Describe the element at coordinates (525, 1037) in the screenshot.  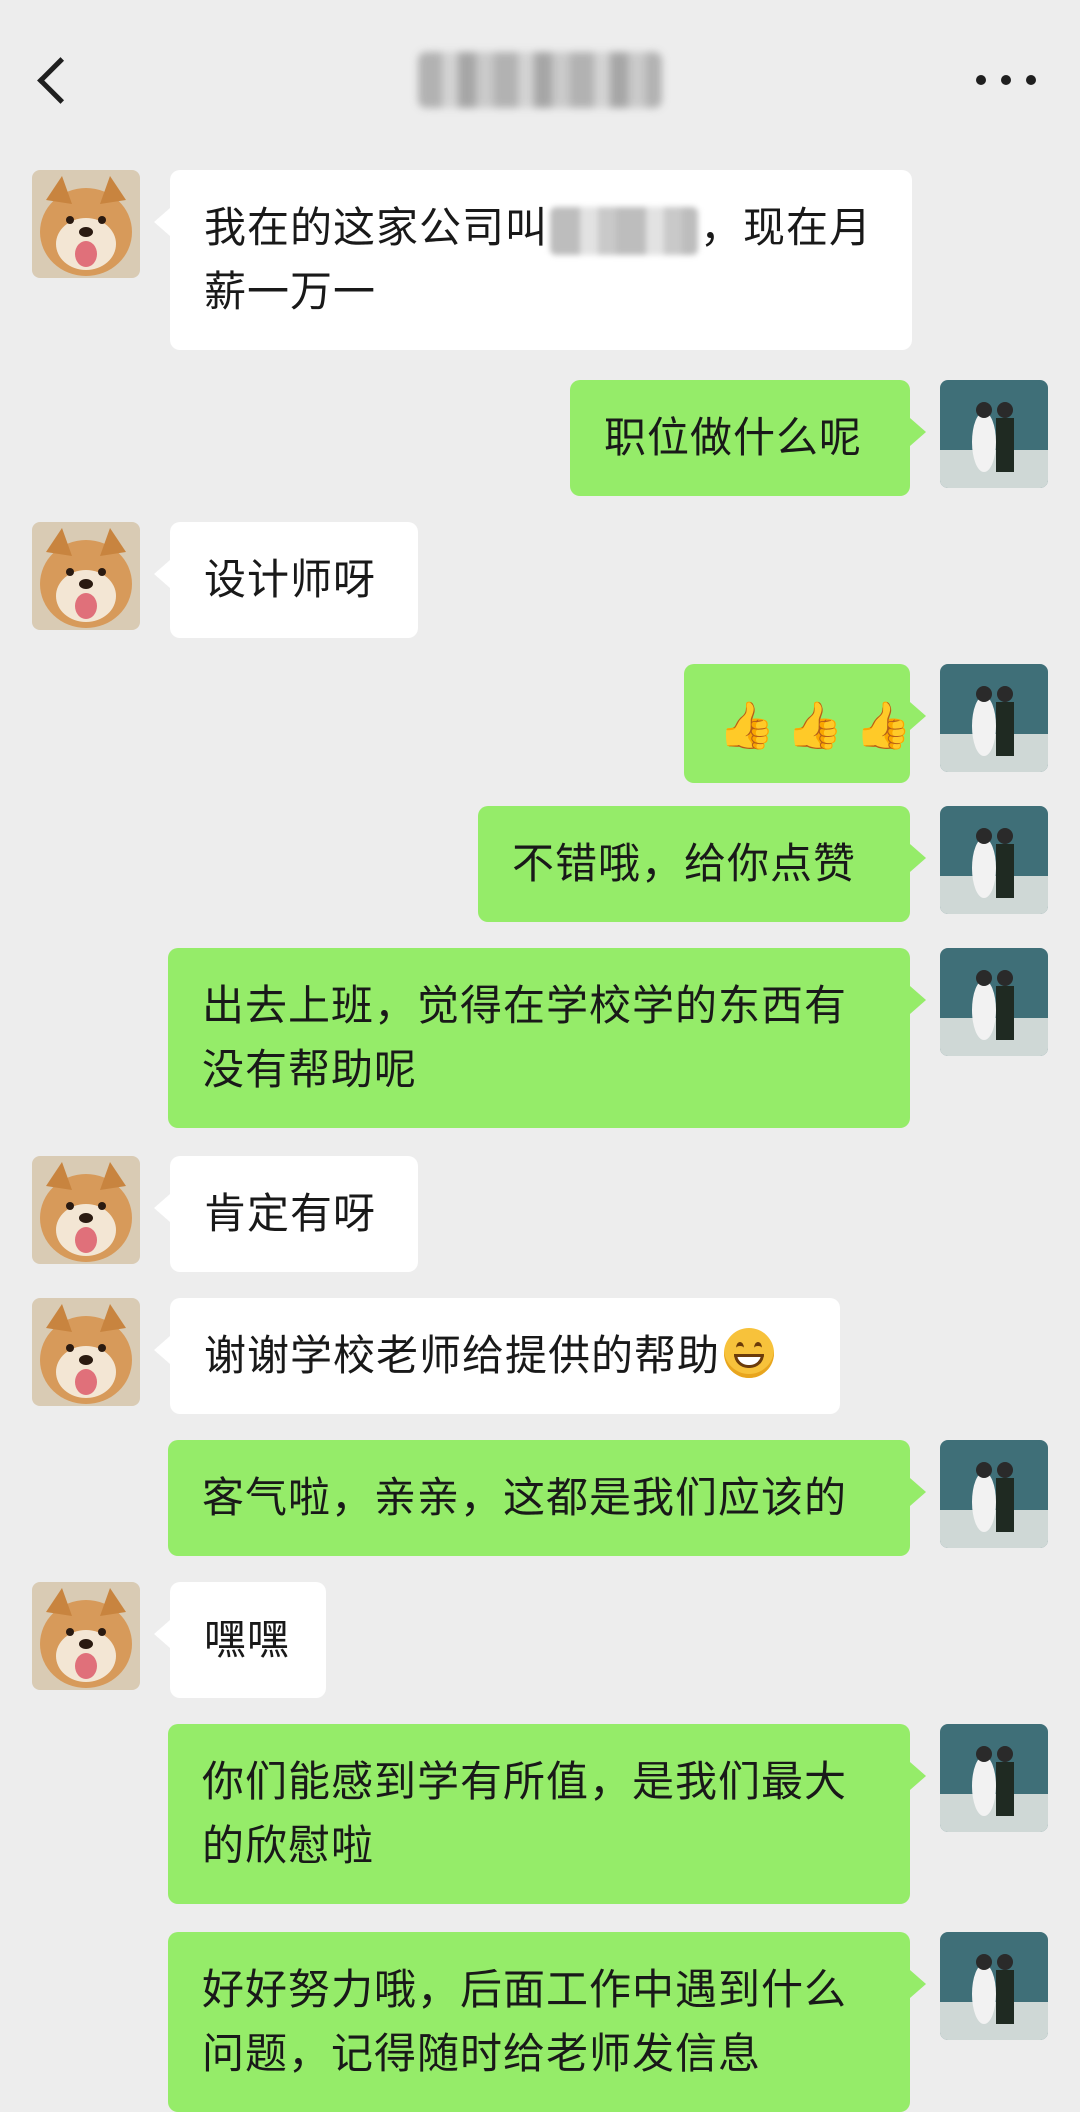
I see `message-text: 出去上班，觉得在学校学的东西有没有帮助呢` at that location.